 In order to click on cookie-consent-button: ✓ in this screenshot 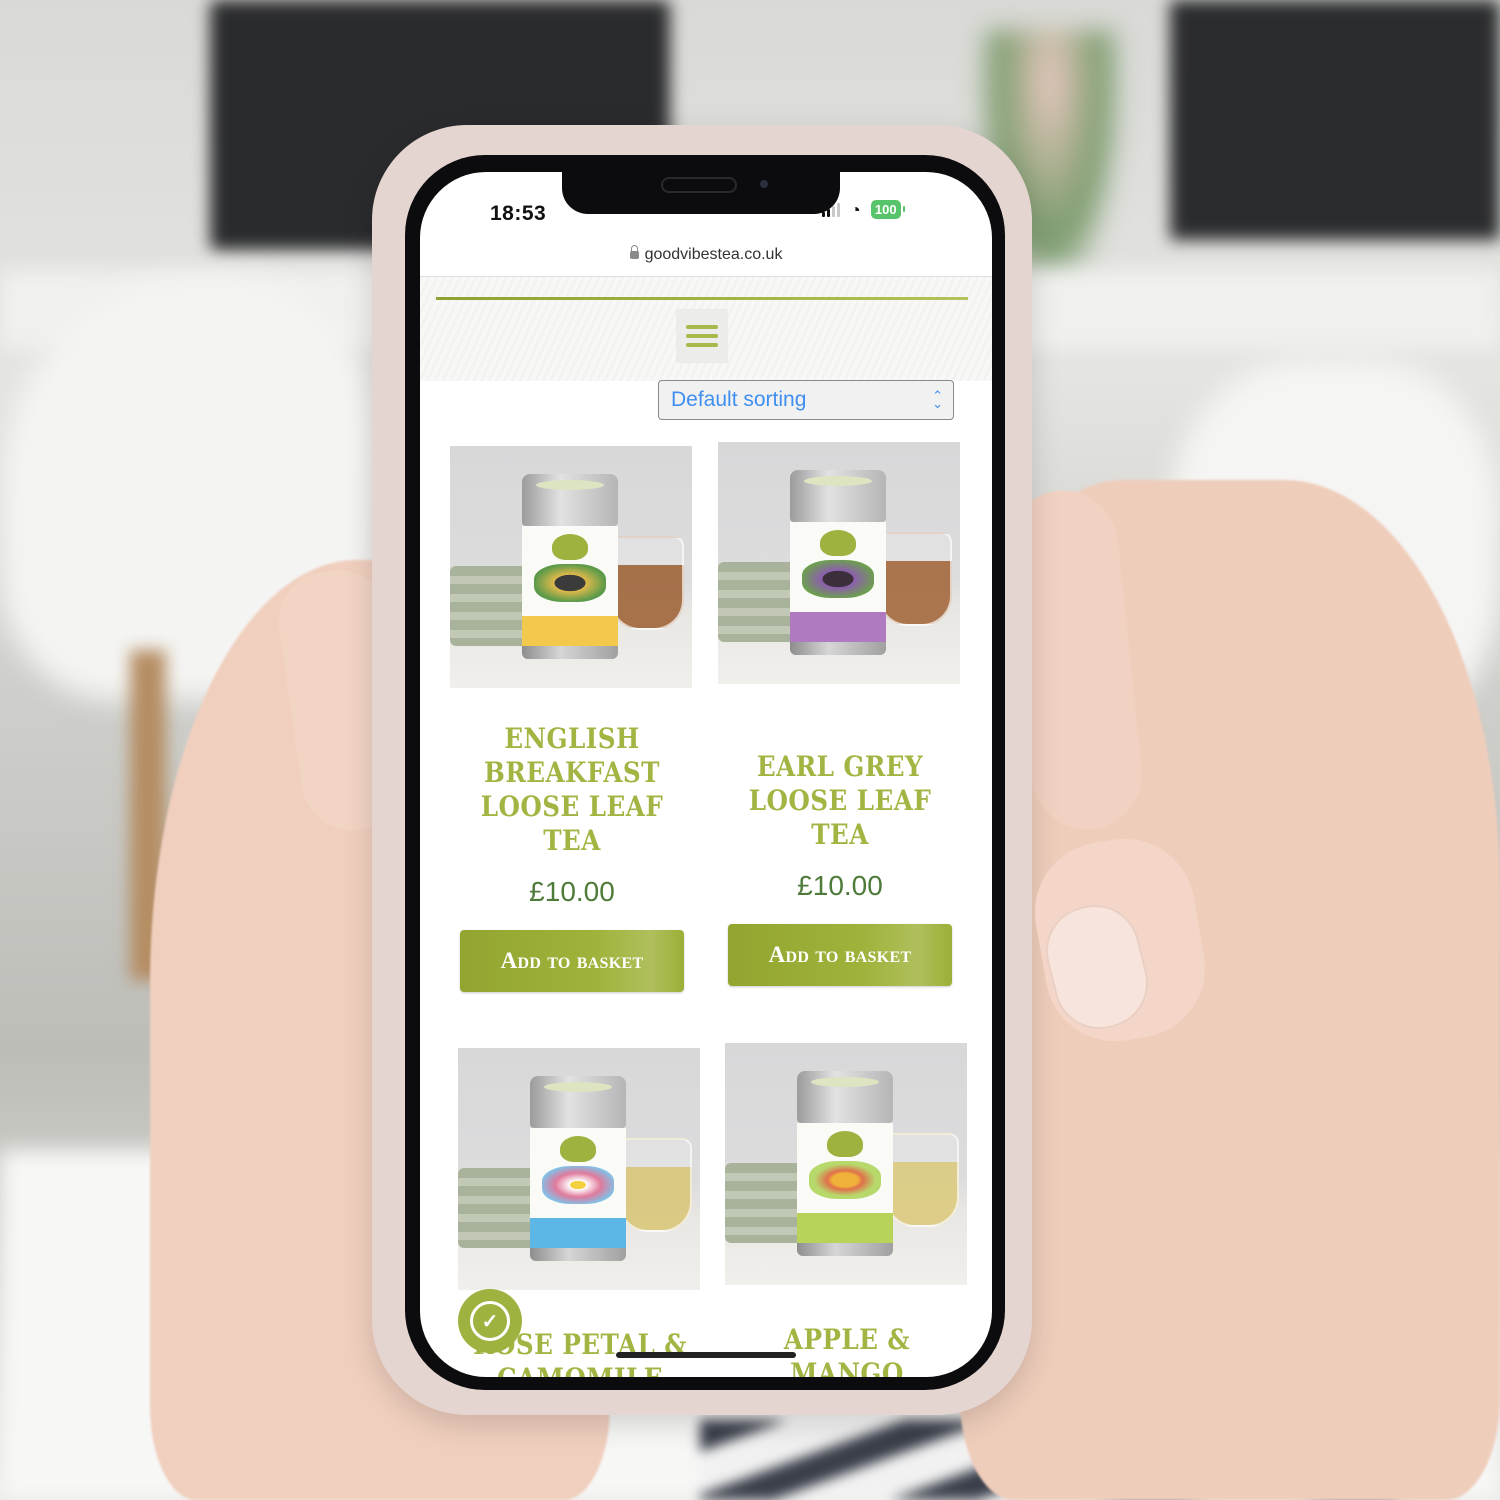, I will do `click(490, 1321)`.